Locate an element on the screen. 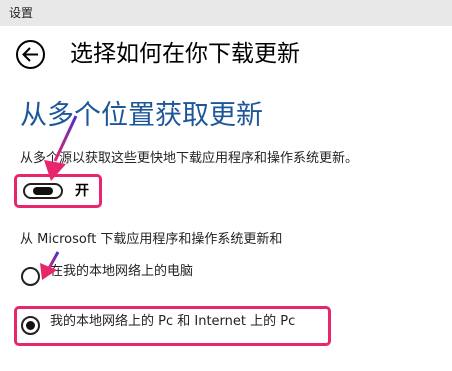  toggle-state-label: 开 is located at coordinates (82, 191).